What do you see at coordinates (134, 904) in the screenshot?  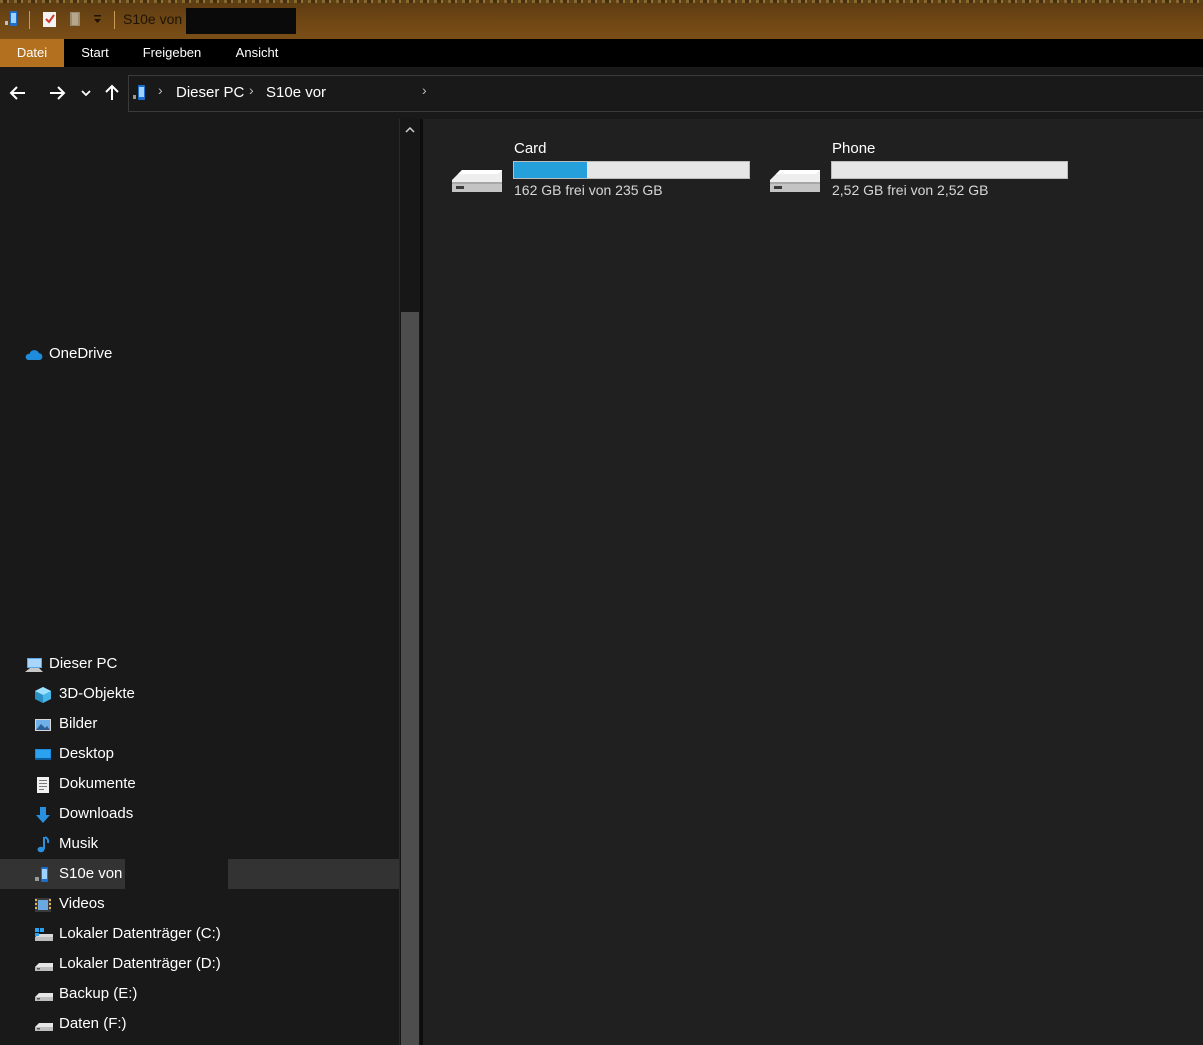 I see `sidebar-item-videos: Videos` at bounding box center [134, 904].